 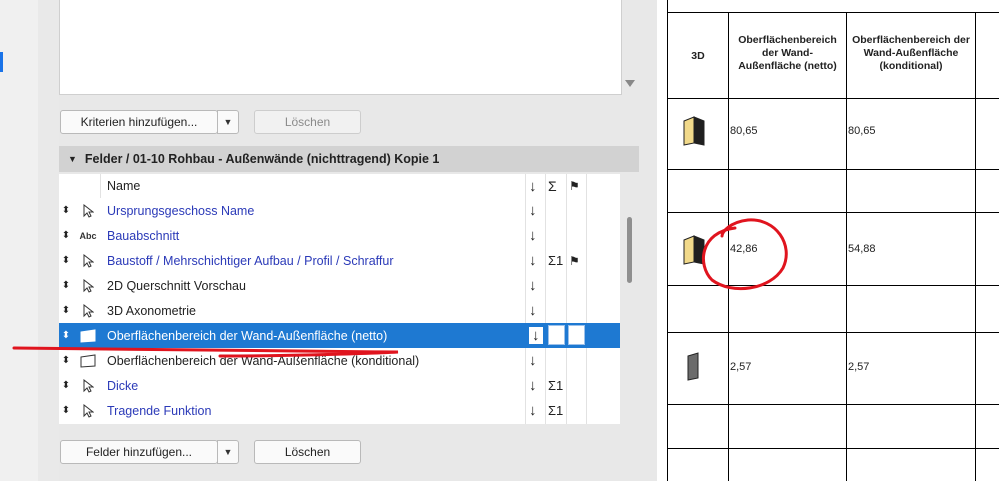 I want to click on field-name: 3D Axonometrie, so click(x=151, y=310).